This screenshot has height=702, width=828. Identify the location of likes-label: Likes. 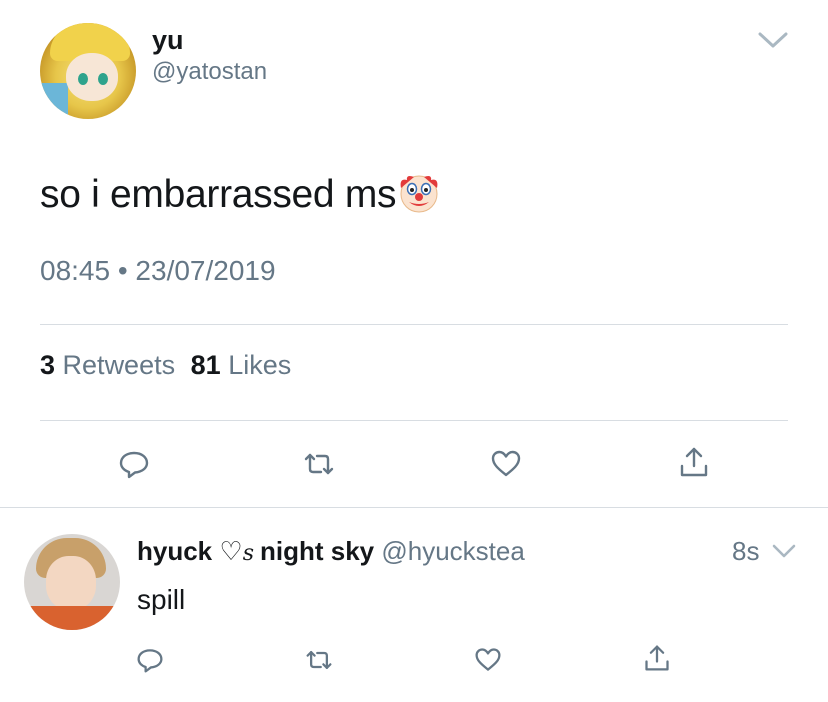
(259, 365).